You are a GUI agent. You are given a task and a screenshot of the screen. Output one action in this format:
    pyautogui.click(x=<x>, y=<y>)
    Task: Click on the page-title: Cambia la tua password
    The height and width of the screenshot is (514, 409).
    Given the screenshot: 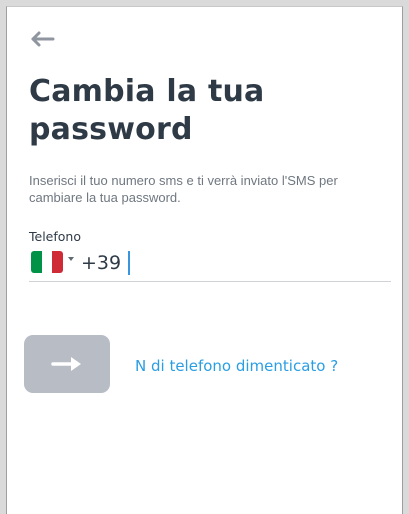 What is the action you would take?
    pyautogui.click(x=147, y=110)
    